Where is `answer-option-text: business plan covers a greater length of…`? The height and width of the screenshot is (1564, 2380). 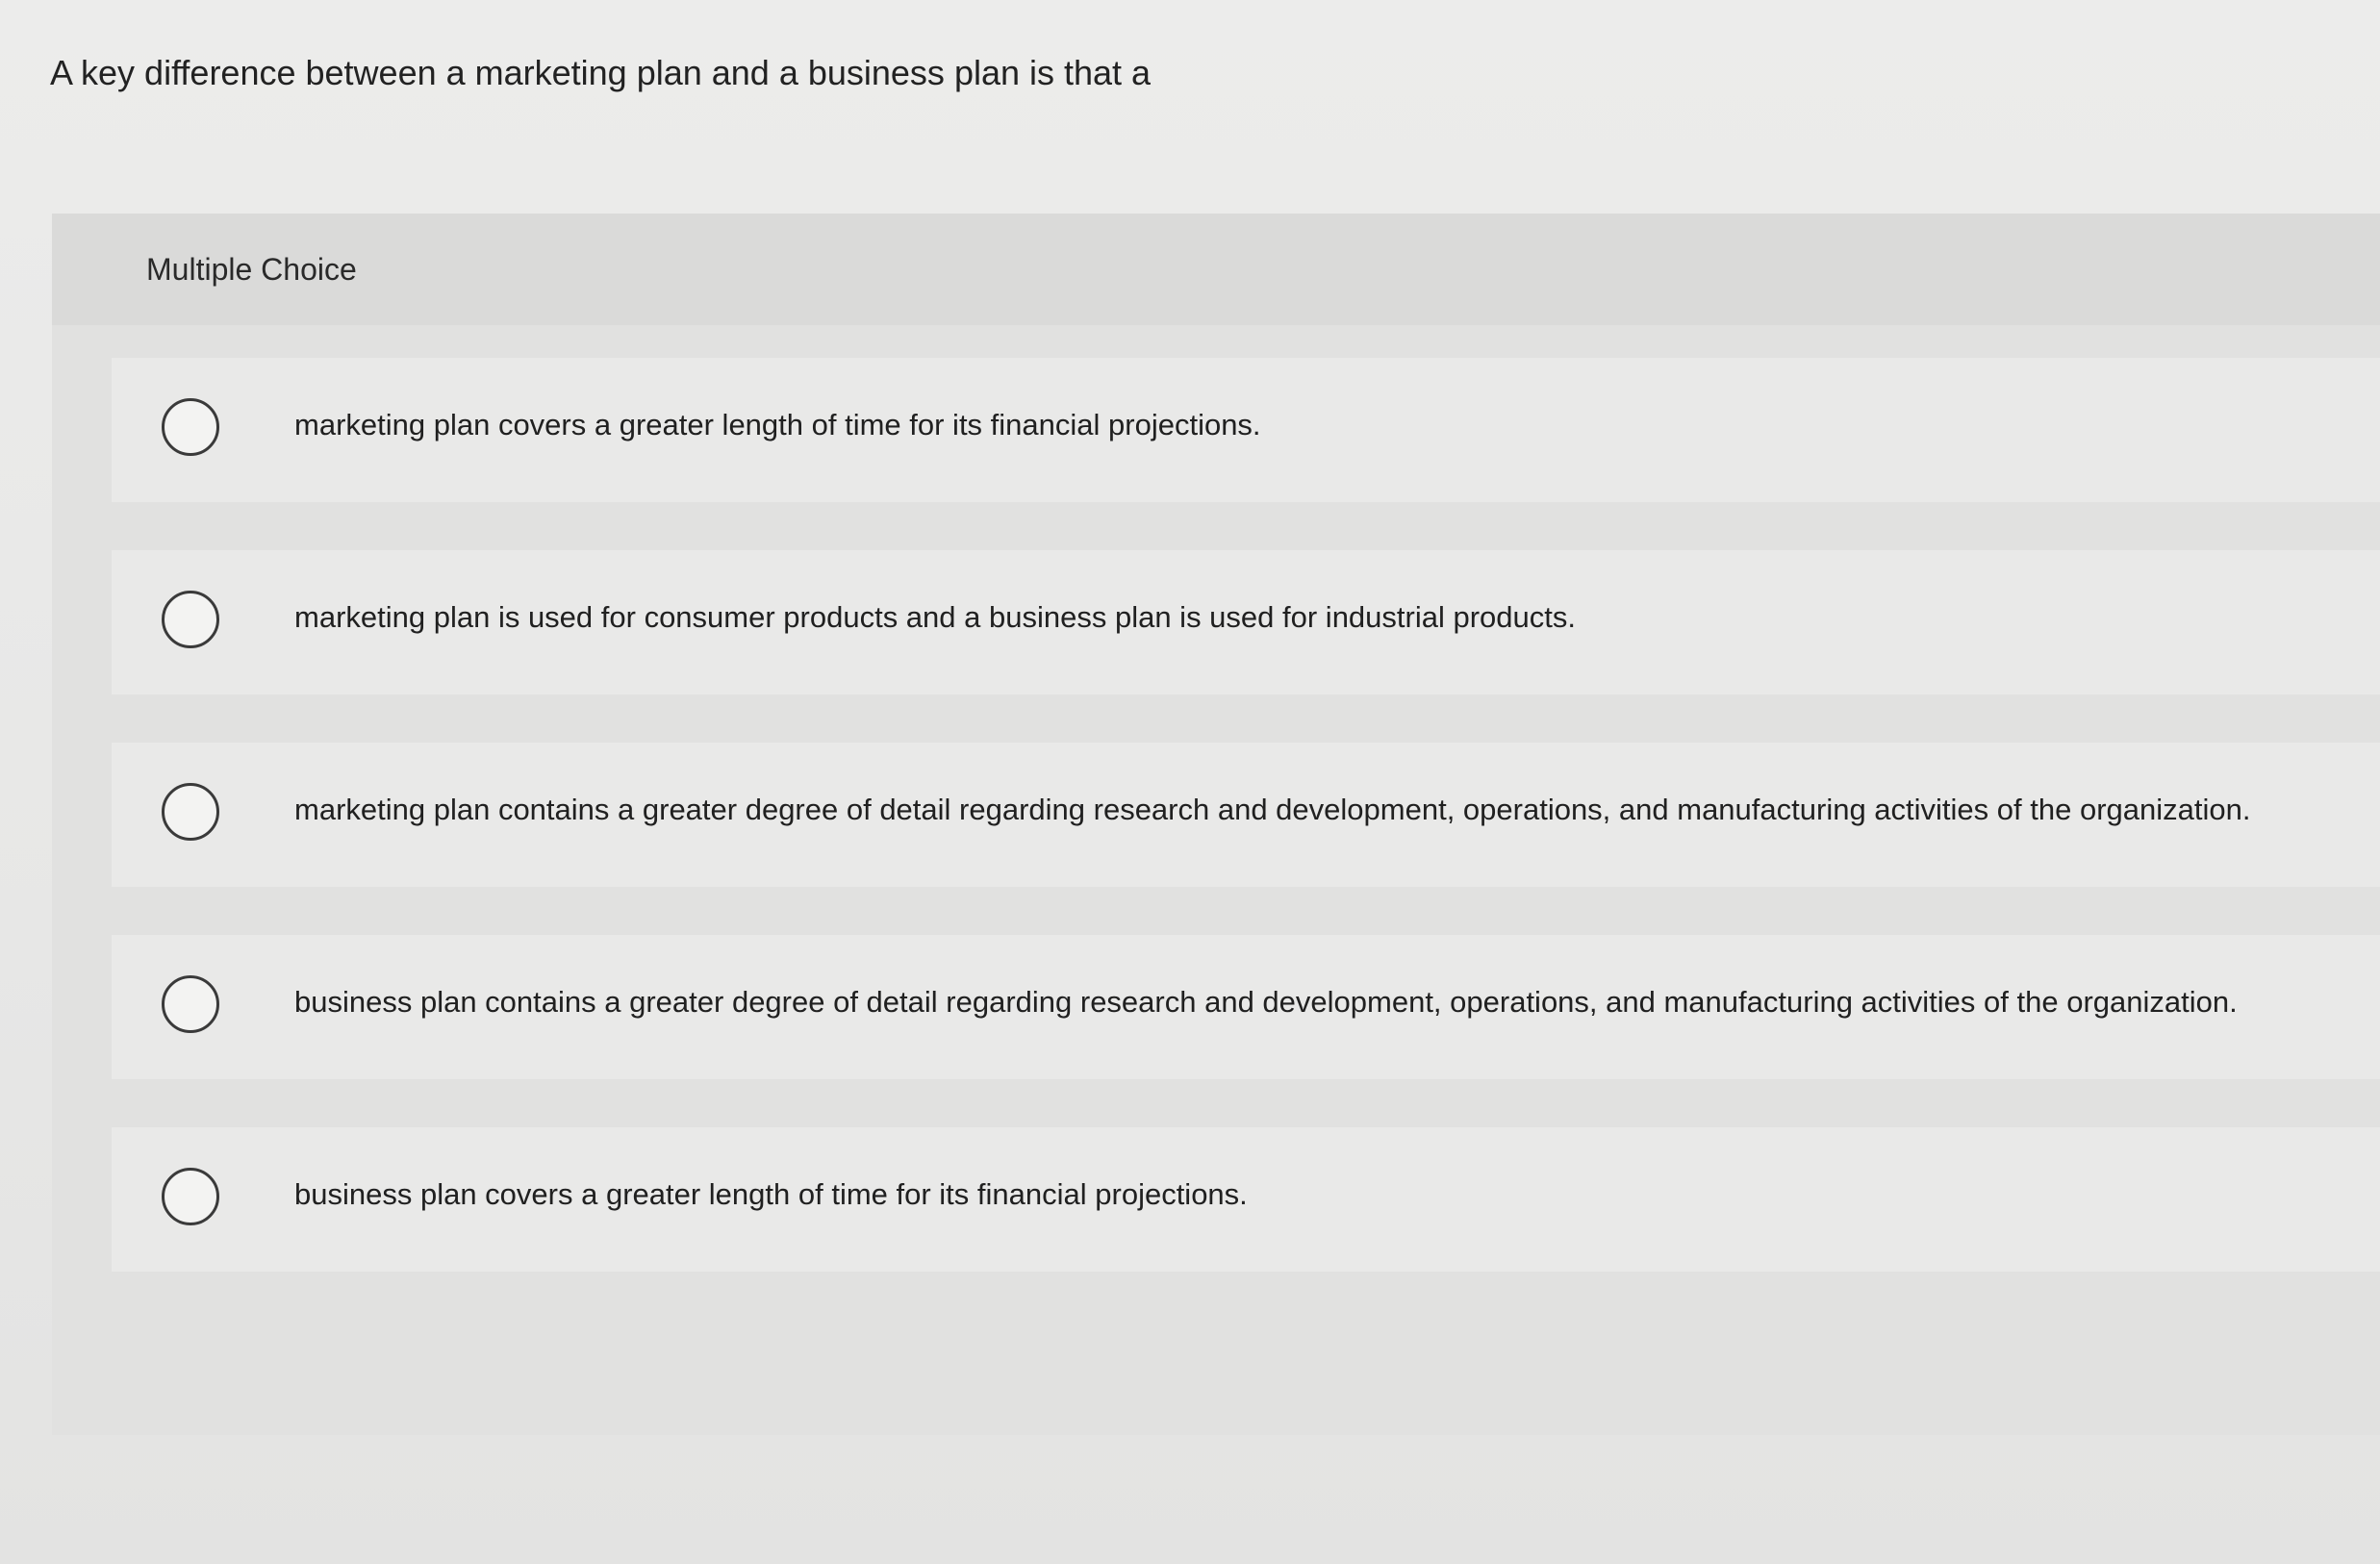 answer-option-text: business plan covers a greater length of… is located at coordinates (771, 1194).